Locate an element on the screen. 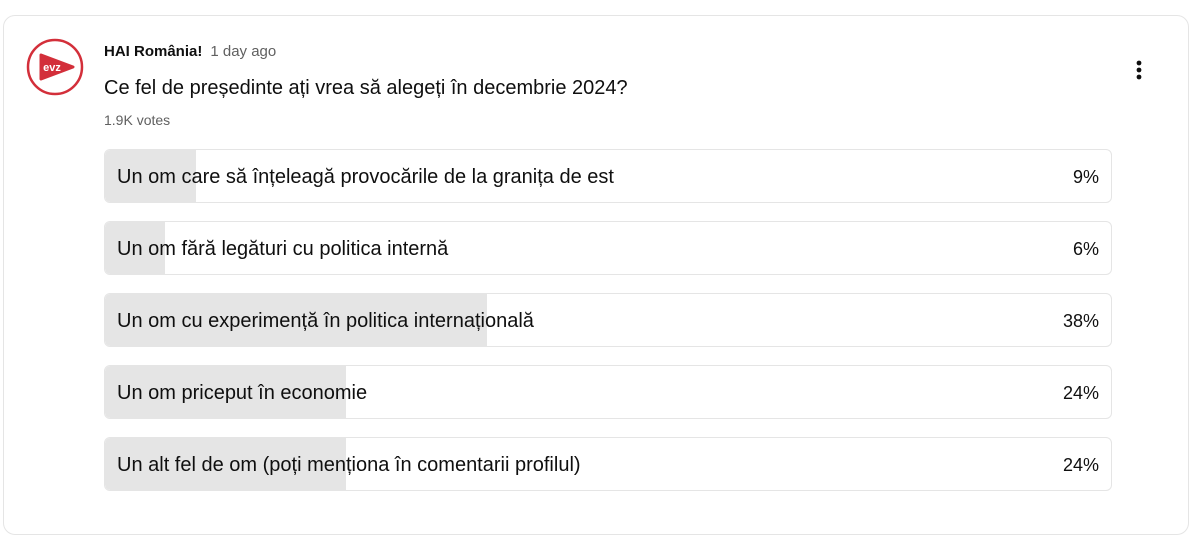  evz-logo-icon: evz is located at coordinates (55, 67).